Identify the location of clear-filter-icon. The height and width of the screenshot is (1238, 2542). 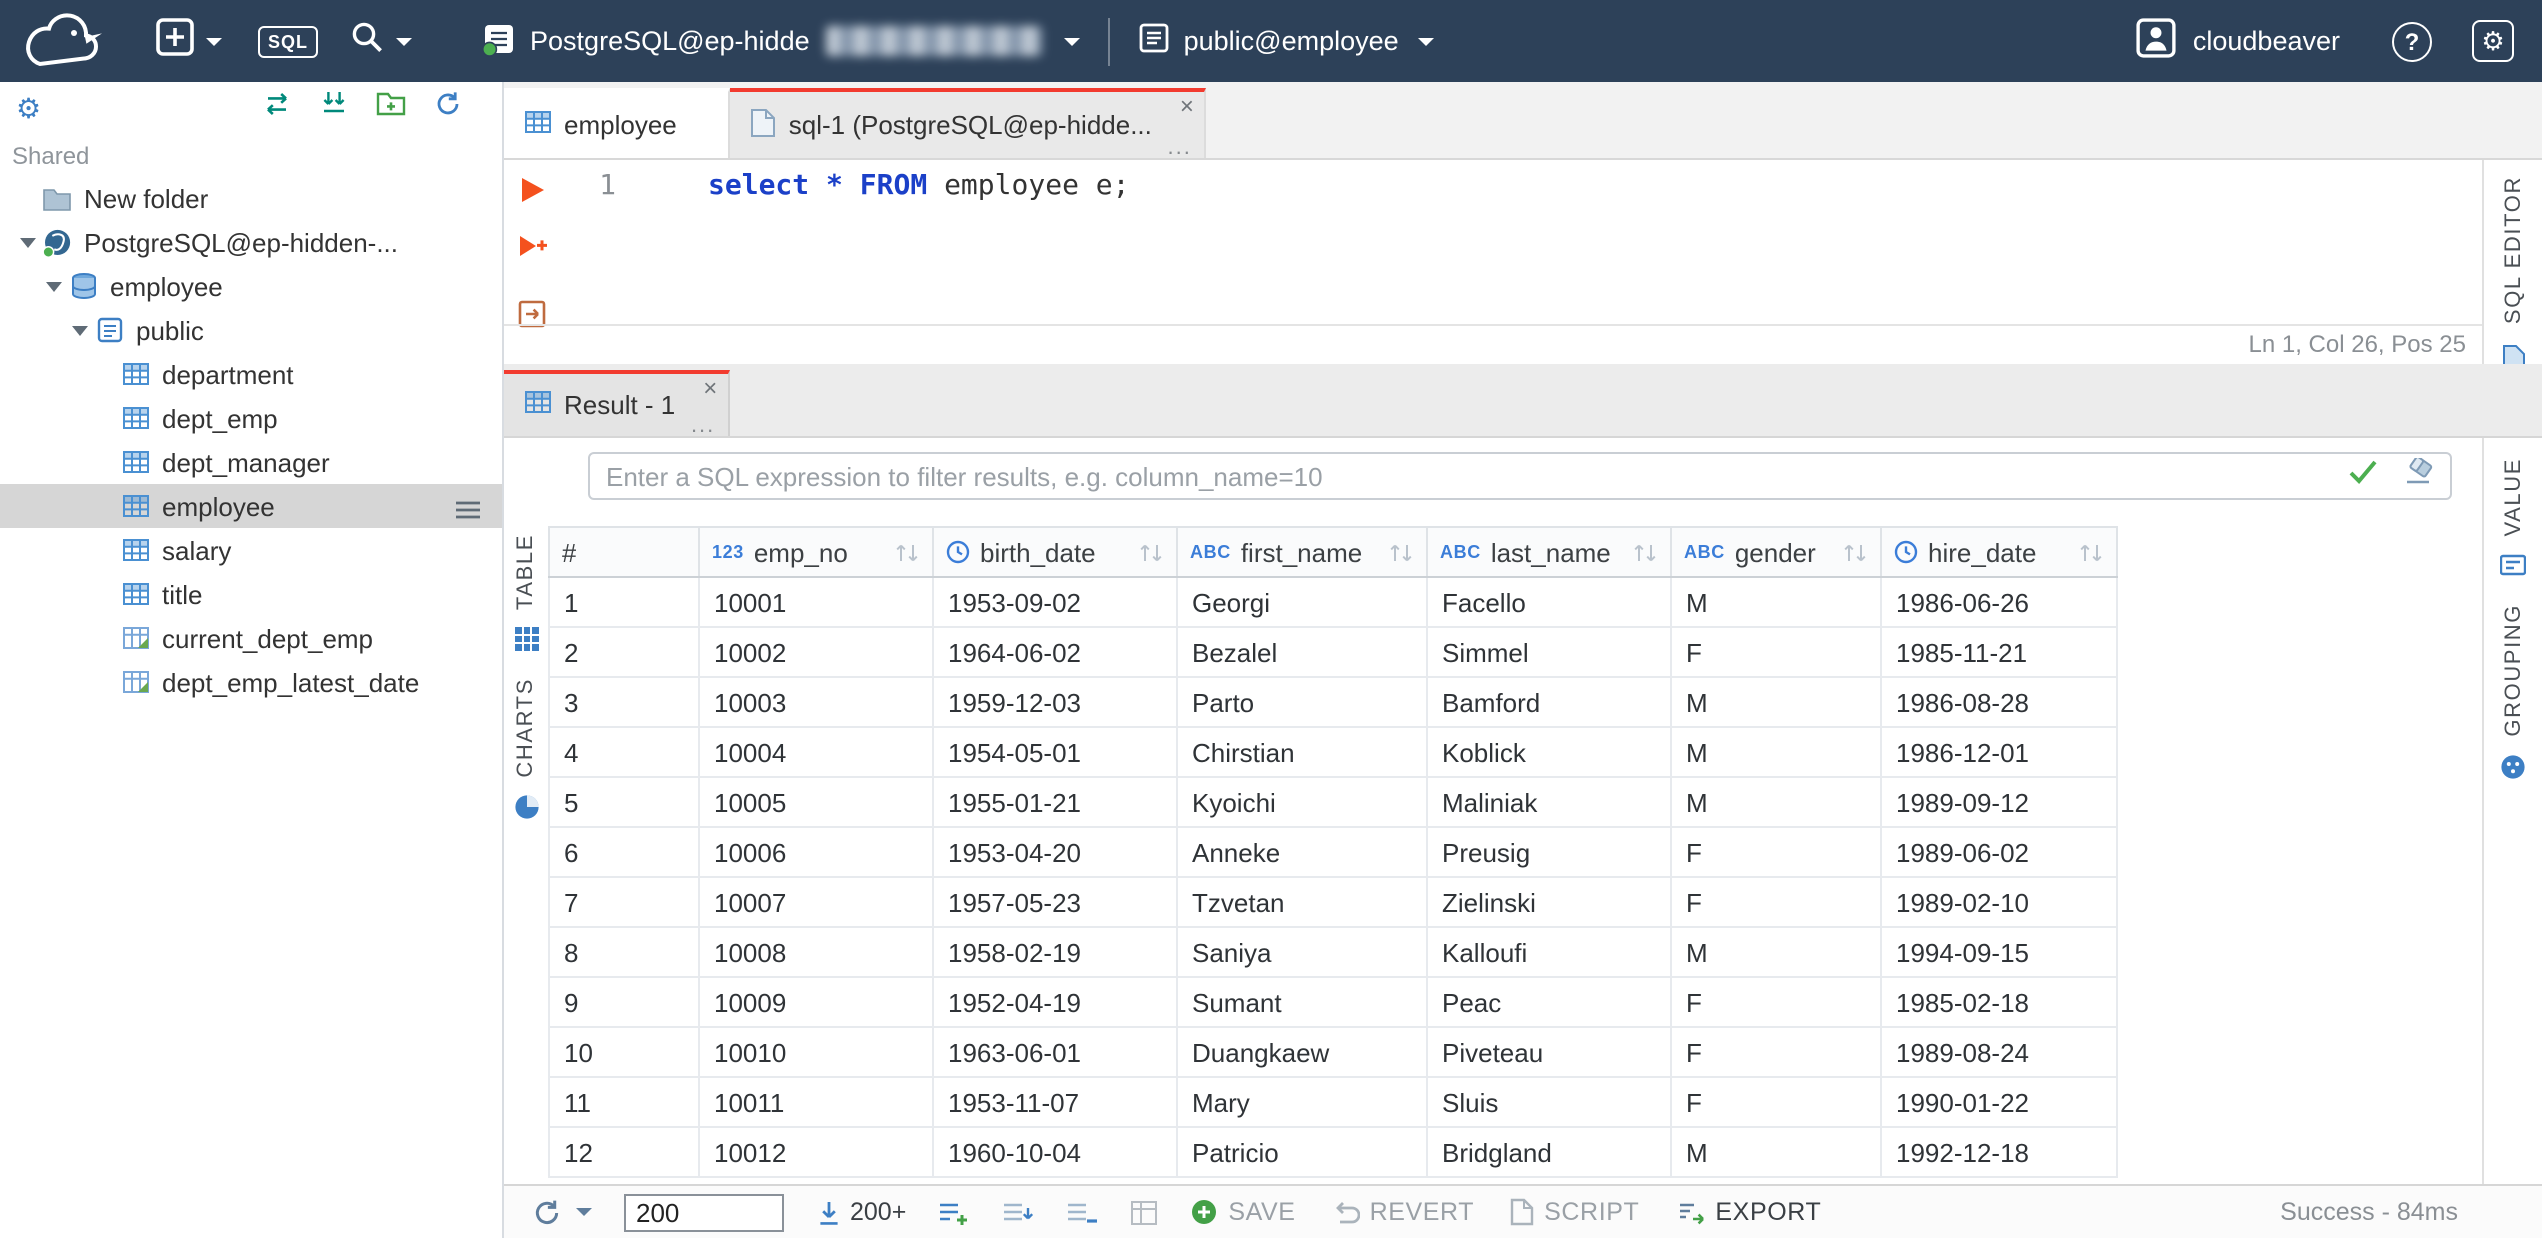
(2418, 475).